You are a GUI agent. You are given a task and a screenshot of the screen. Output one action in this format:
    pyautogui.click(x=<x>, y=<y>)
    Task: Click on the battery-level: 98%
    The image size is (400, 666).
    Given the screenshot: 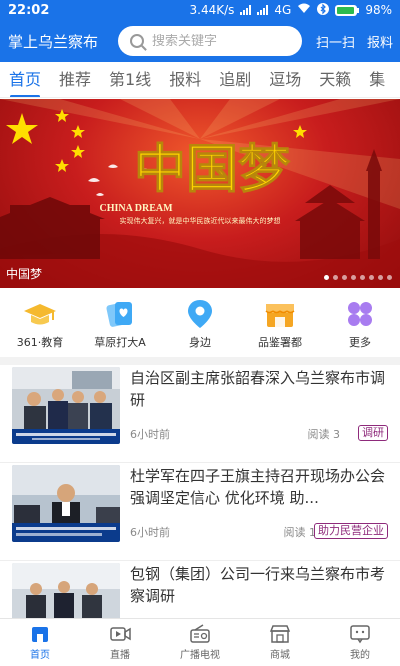 What is the action you would take?
    pyautogui.click(x=378, y=10)
    